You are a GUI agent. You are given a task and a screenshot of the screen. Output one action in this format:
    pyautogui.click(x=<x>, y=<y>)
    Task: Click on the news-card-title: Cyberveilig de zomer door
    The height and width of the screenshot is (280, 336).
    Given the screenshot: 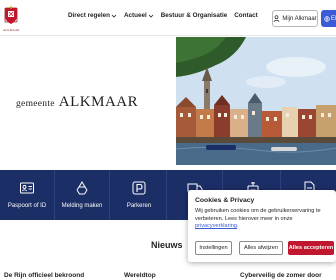 What is the action you would take?
    pyautogui.click(x=281, y=275)
    